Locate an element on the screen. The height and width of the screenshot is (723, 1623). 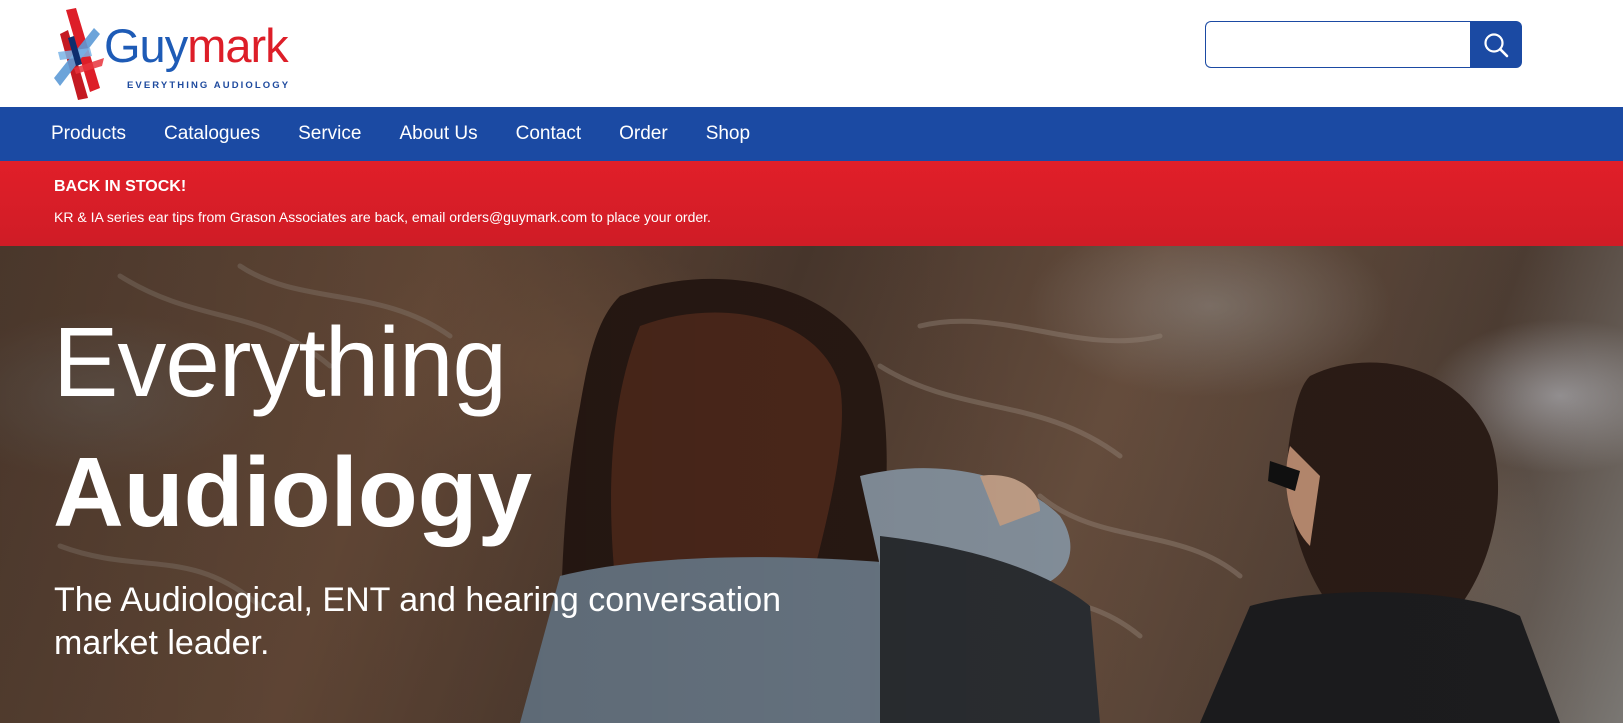
site-header: Guymark EVERYTHING AUDIOLOGY is located at coordinates (811, 53).